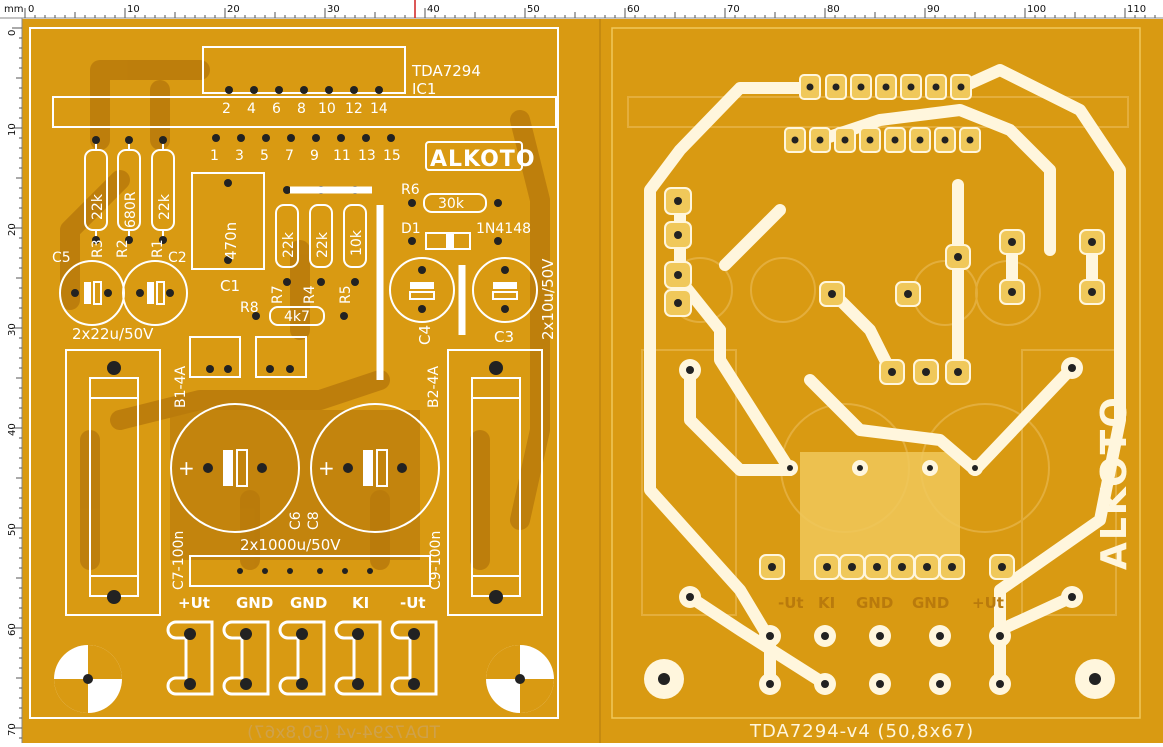  I want to click on ruler-top, so click(581, 9).